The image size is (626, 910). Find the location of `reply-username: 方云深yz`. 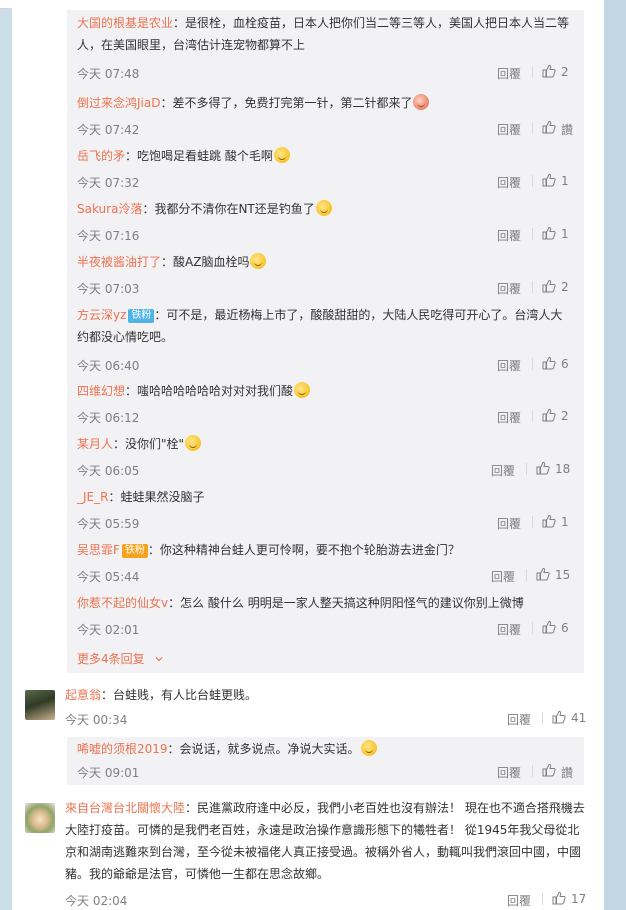

reply-username: 方云深yz is located at coordinates (101, 315).